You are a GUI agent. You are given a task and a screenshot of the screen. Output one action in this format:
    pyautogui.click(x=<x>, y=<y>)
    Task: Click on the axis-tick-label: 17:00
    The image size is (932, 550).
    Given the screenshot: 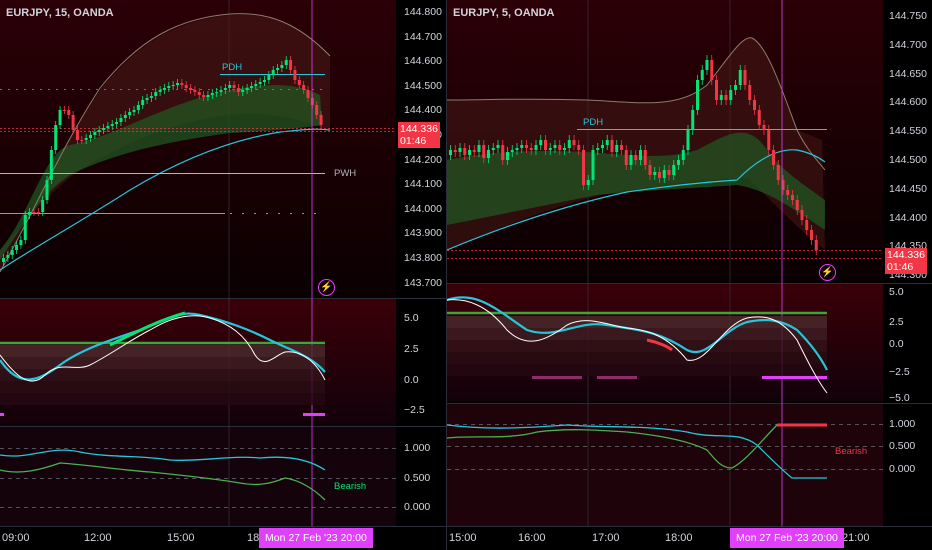 What is the action you would take?
    pyautogui.click(x=606, y=538)
    